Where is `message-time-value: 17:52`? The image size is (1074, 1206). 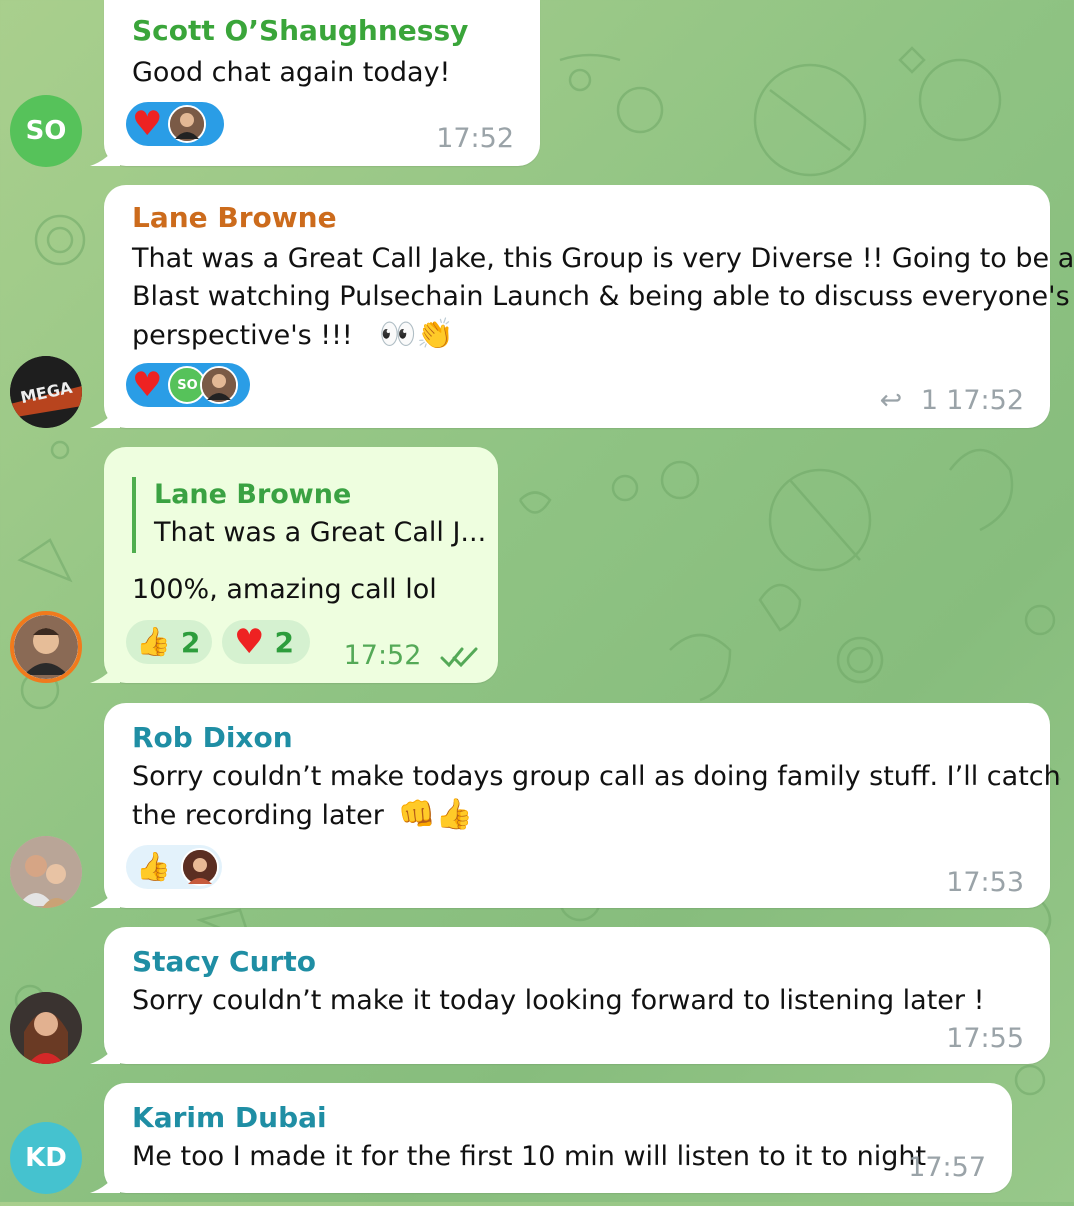
message-time-value: 17:52 is located at coordinates (382, 655).